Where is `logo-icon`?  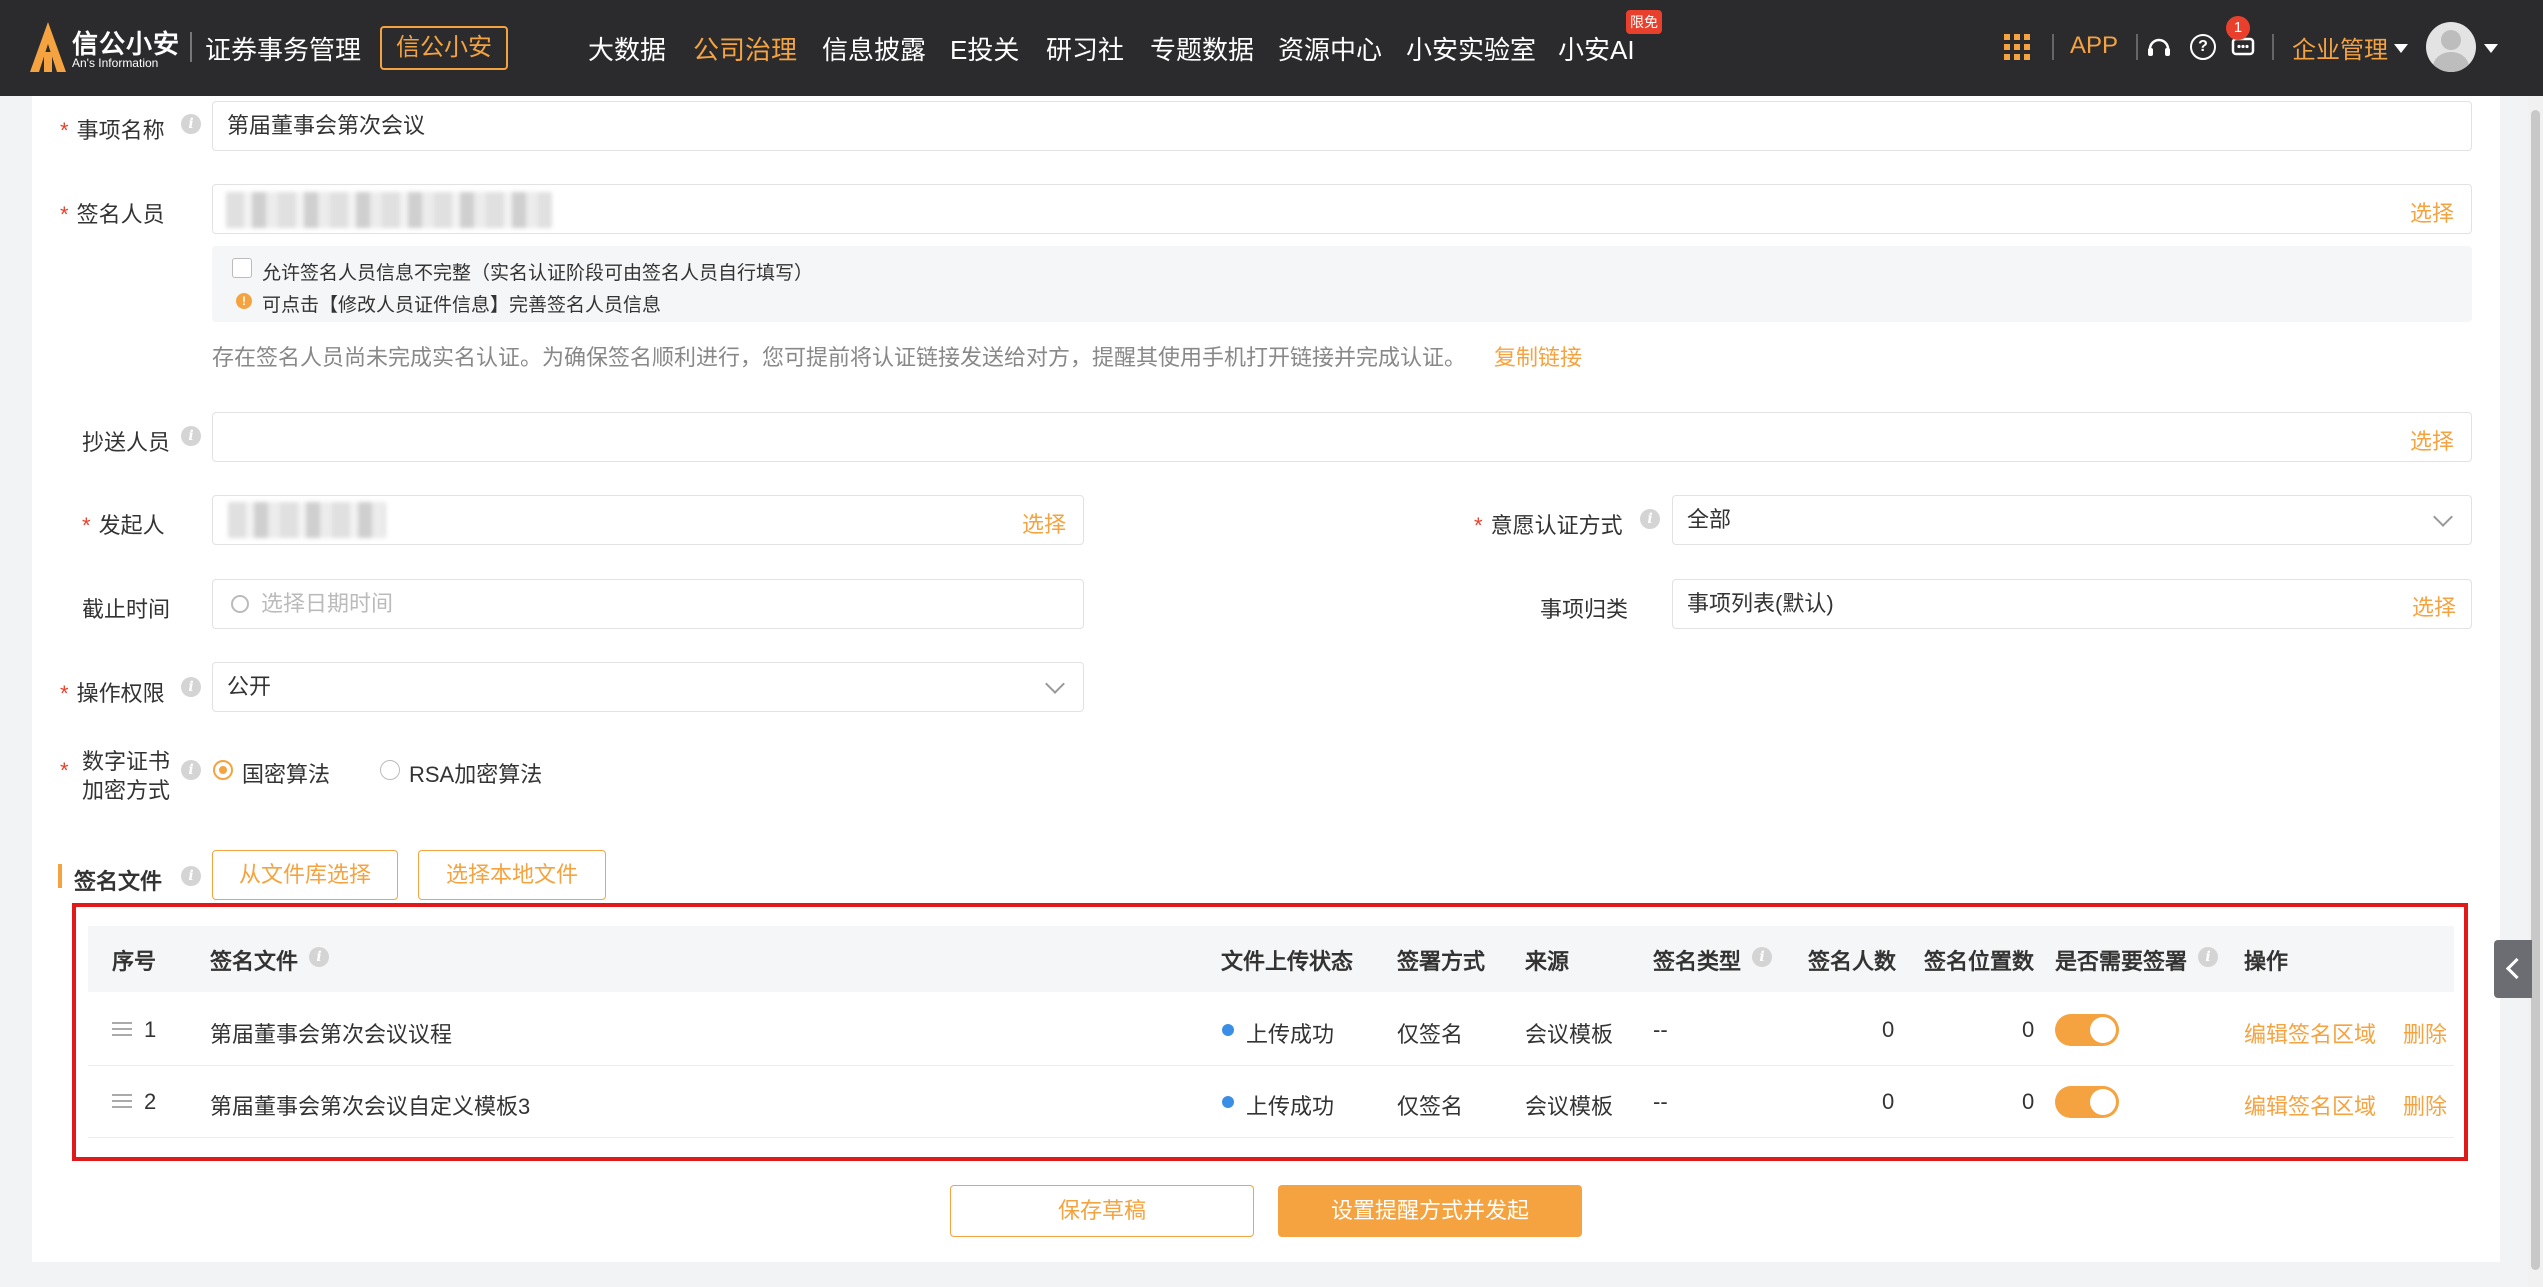
logo-icon is located at coordinates (48, 47).